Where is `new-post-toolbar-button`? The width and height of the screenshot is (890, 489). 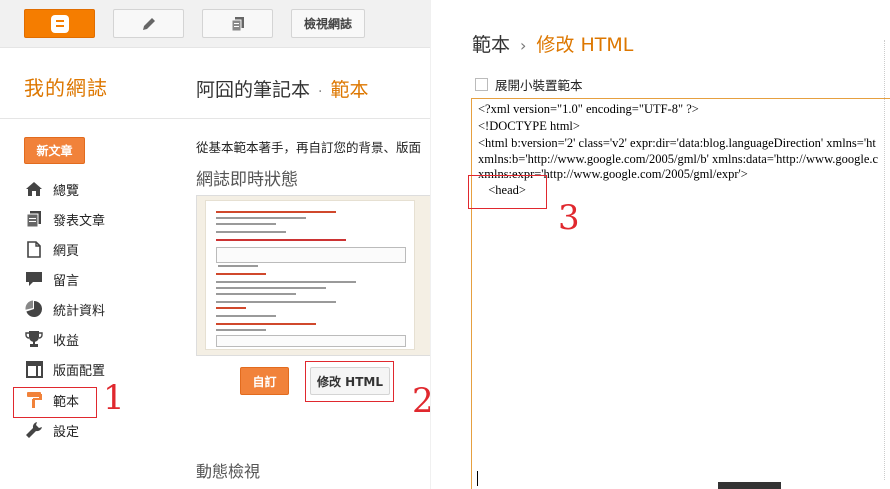 new-post-toolbar-button is located at coordinates (148, 23).